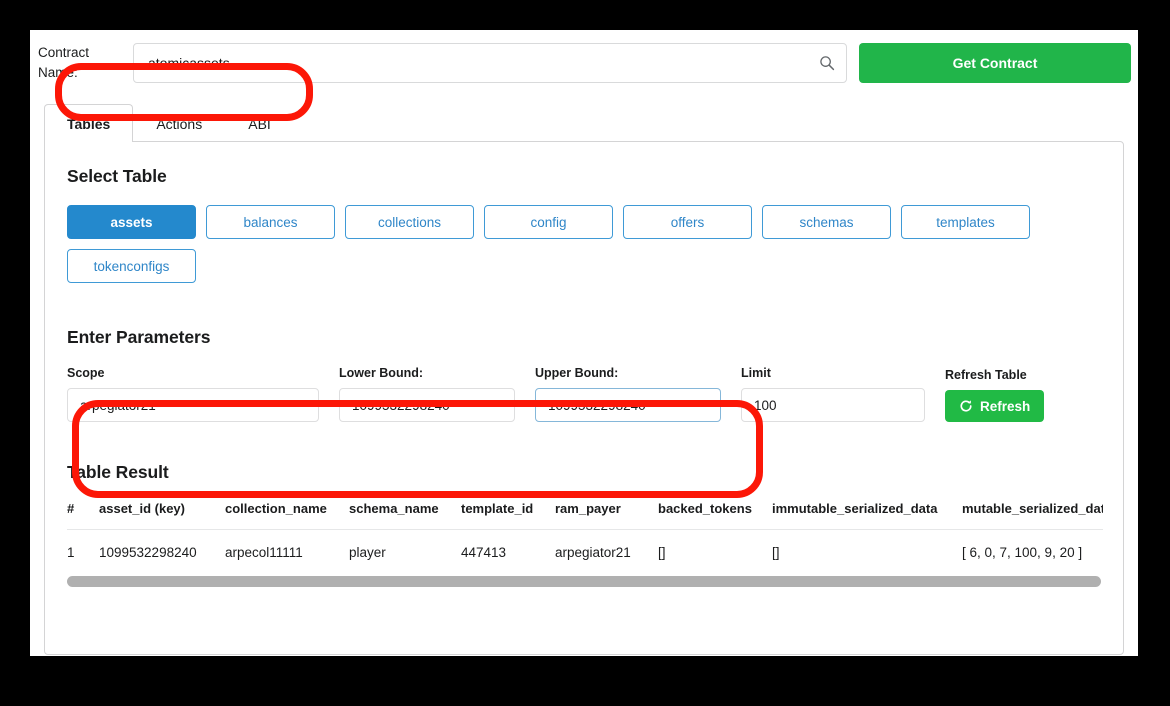  What do you see at coordinates (776, 552) in the screenshot?
I see `cell-immutable-serialized-data: []` at bounding box center [776, 552].